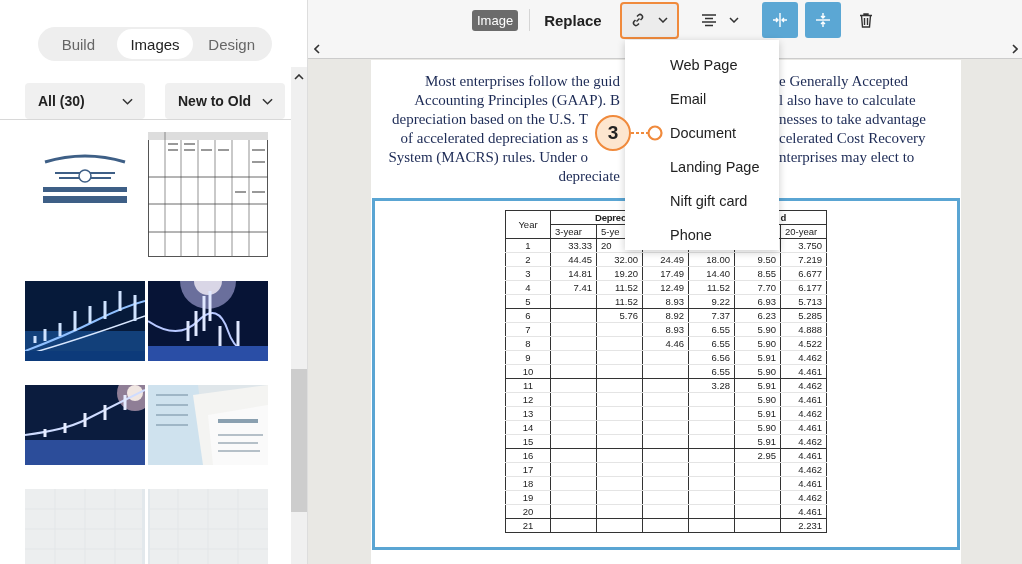  I want to click on table-cell: 4, so click(528, 287).